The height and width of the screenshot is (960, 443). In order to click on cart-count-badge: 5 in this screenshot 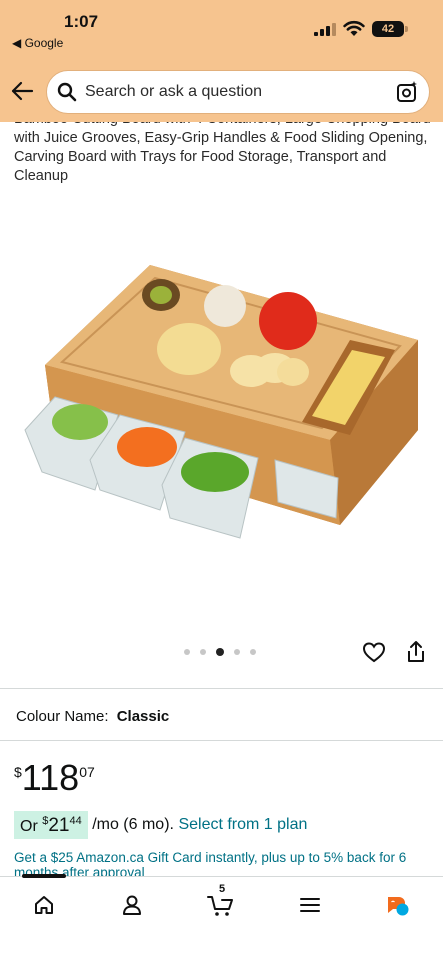, I will do `click(222, 889)`.